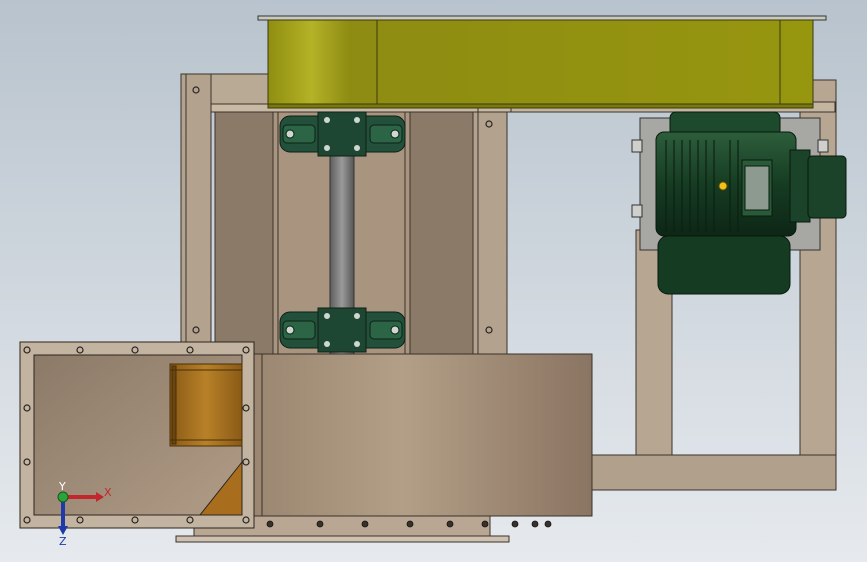 The width and height of the screenshot is (867, 566). Describe the element at coordinates (542, 62) in the screenshot. I see `belt-guard` at that location.